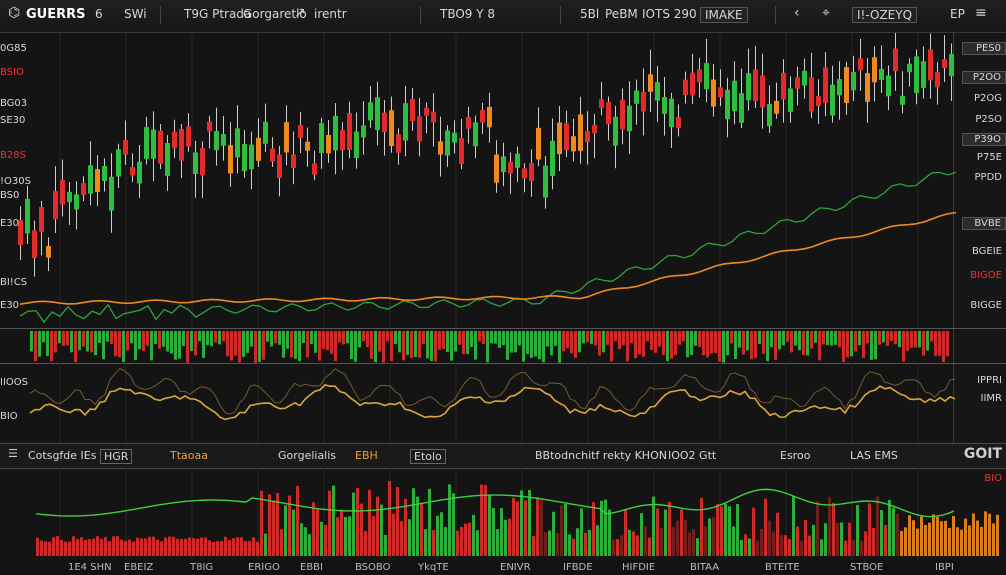 This screenshot has width=1006, height=575. What do you see at coordinates (621, 14) in the screenshot?
I see `toolbar-label-3: PeBM` at bounding box center [621, 14].